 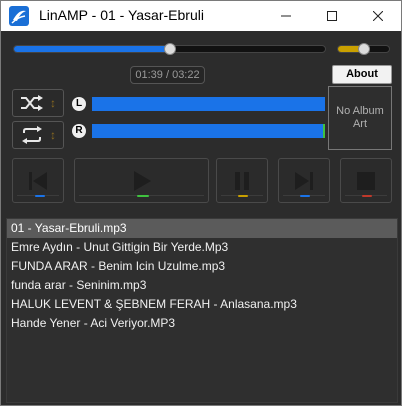 I want to click on window-title: LinAMP - 01 - Yasar-Ebruli, so click(x=121, y=15).